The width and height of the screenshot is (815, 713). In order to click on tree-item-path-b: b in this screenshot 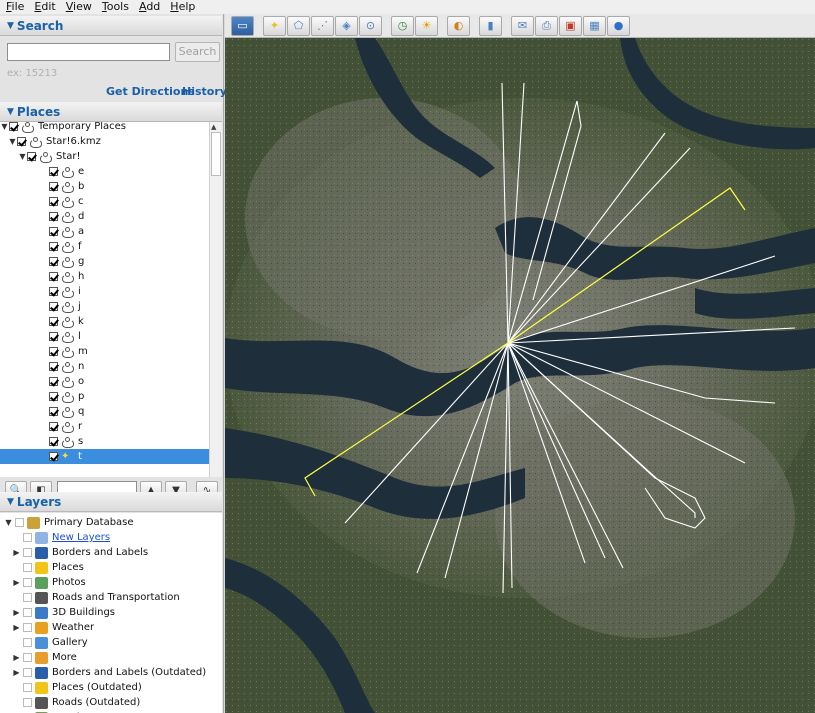, I will do `click(104, 186)`.